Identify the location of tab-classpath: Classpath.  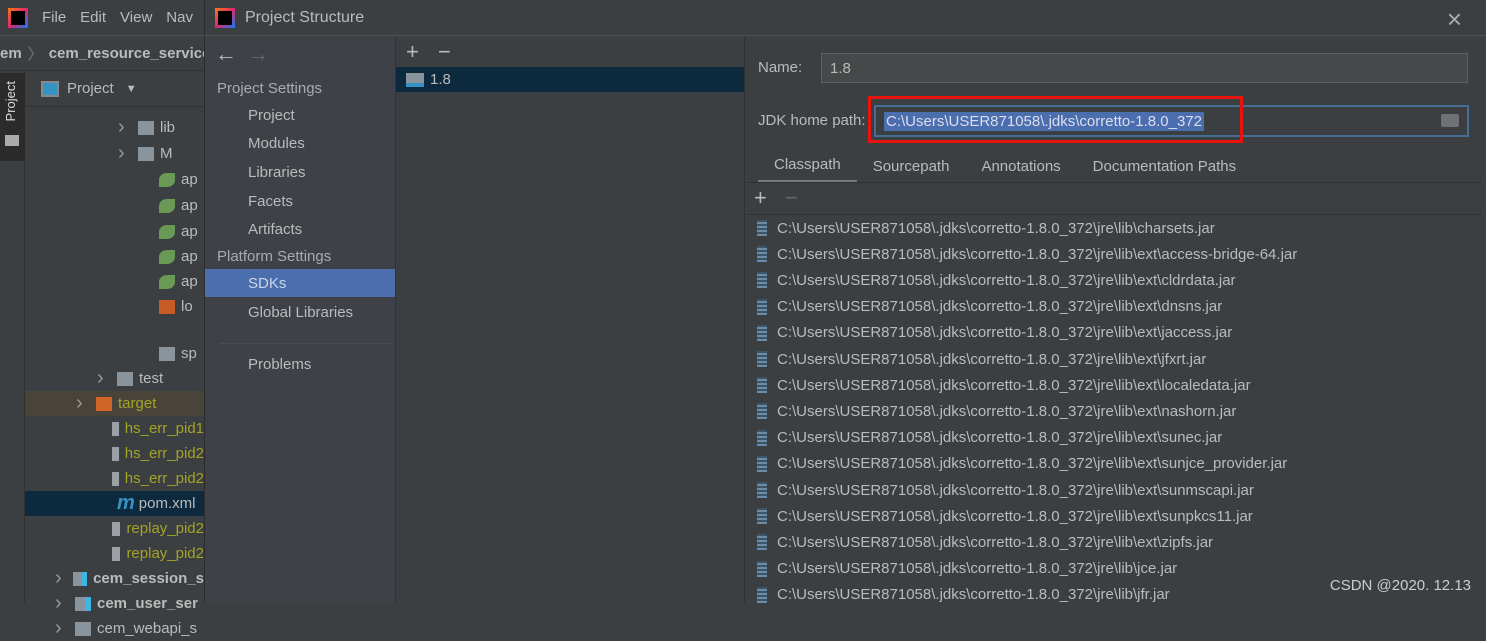
(807, 166).